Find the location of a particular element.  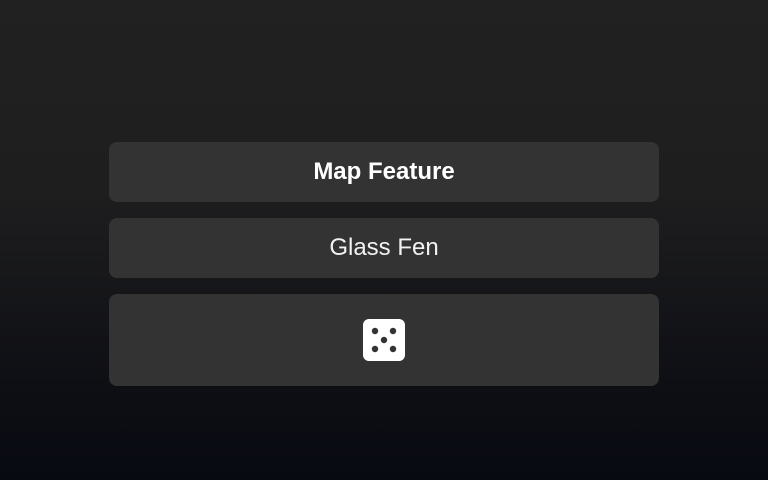

dice-five-icon is located at coordinates (384, 340).